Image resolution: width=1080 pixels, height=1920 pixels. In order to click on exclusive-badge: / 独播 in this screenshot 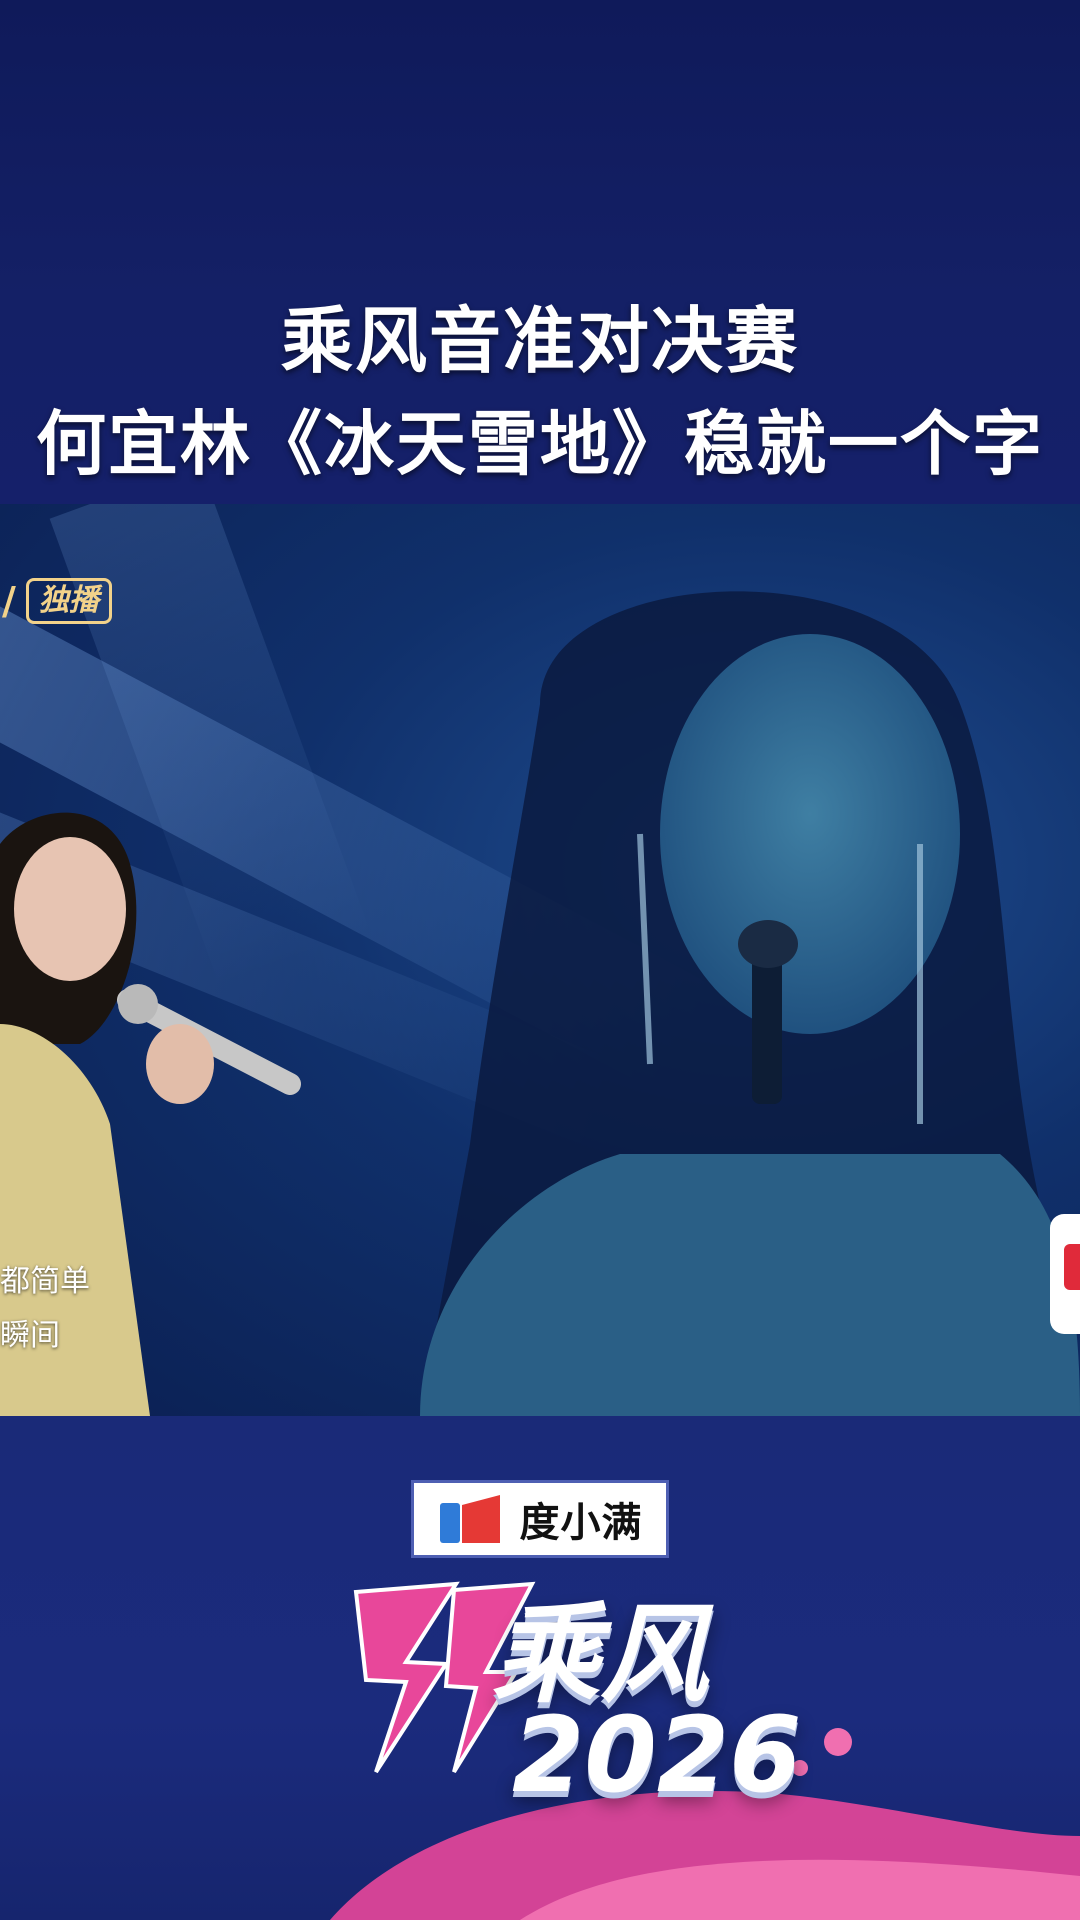, I will do `click(56, 601)`.